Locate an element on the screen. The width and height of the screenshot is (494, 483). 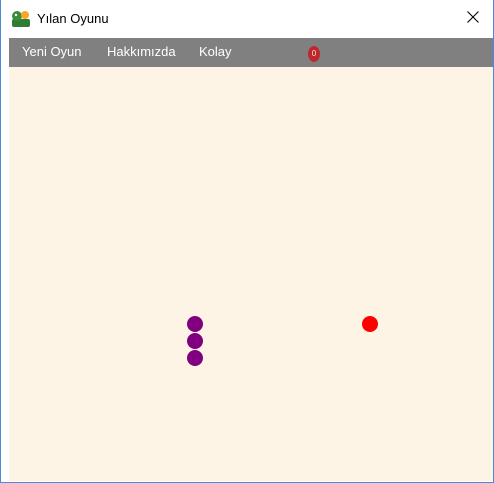
close-icon is located at coordinates (473, 19).